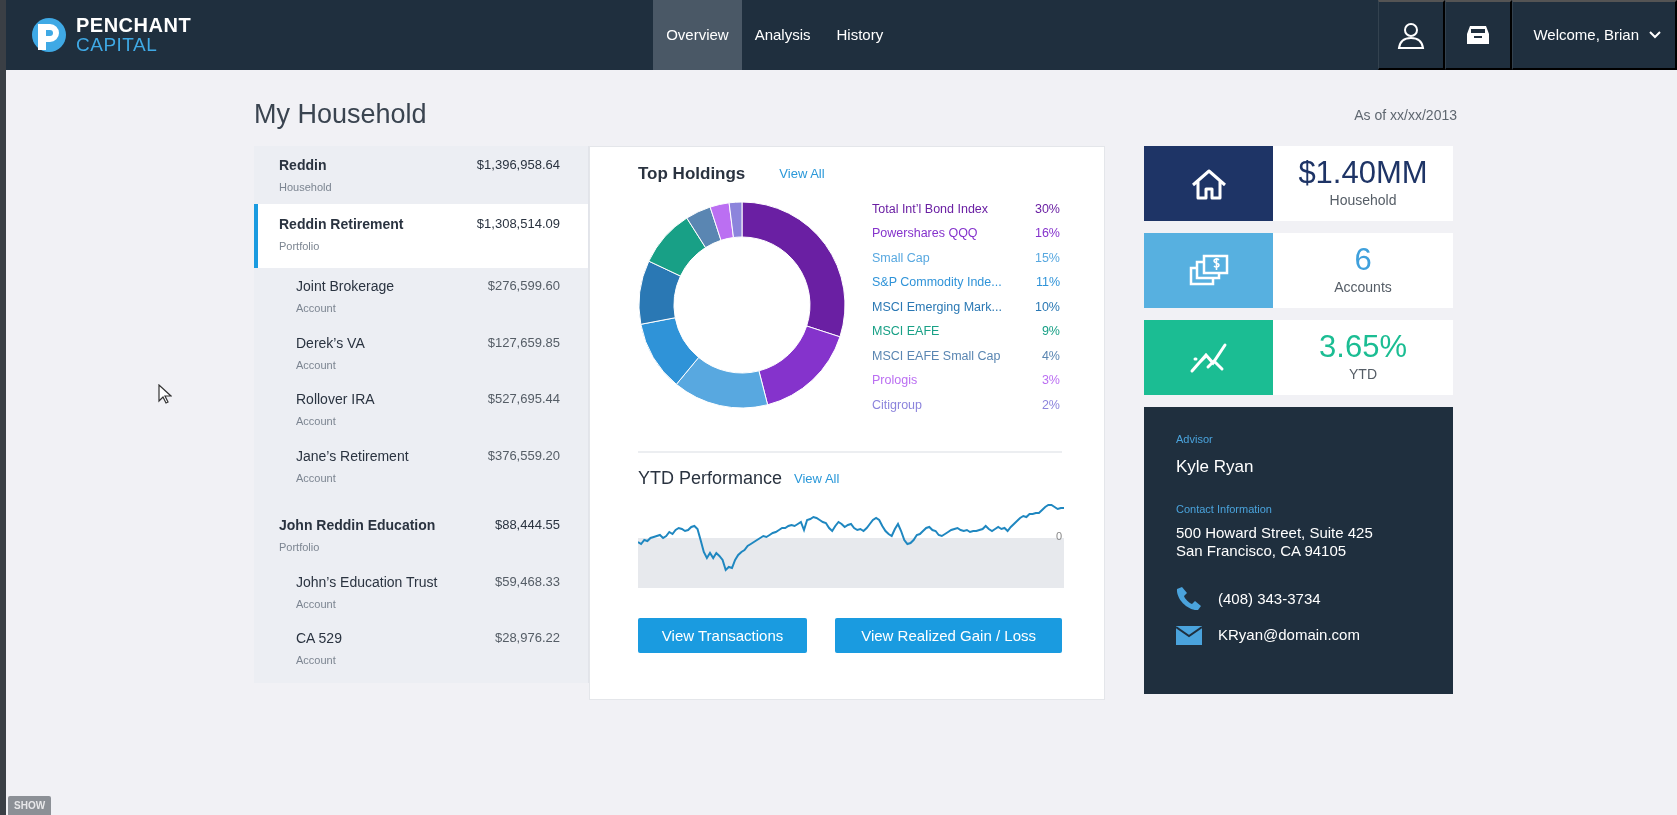 The height and width of the screenshot is (815, 1677). What do you see at coordinates (1405, 116) in the screenshot?
I see `as-of-date: As of xx/xx/2013` at bounding box center [1405, 116].